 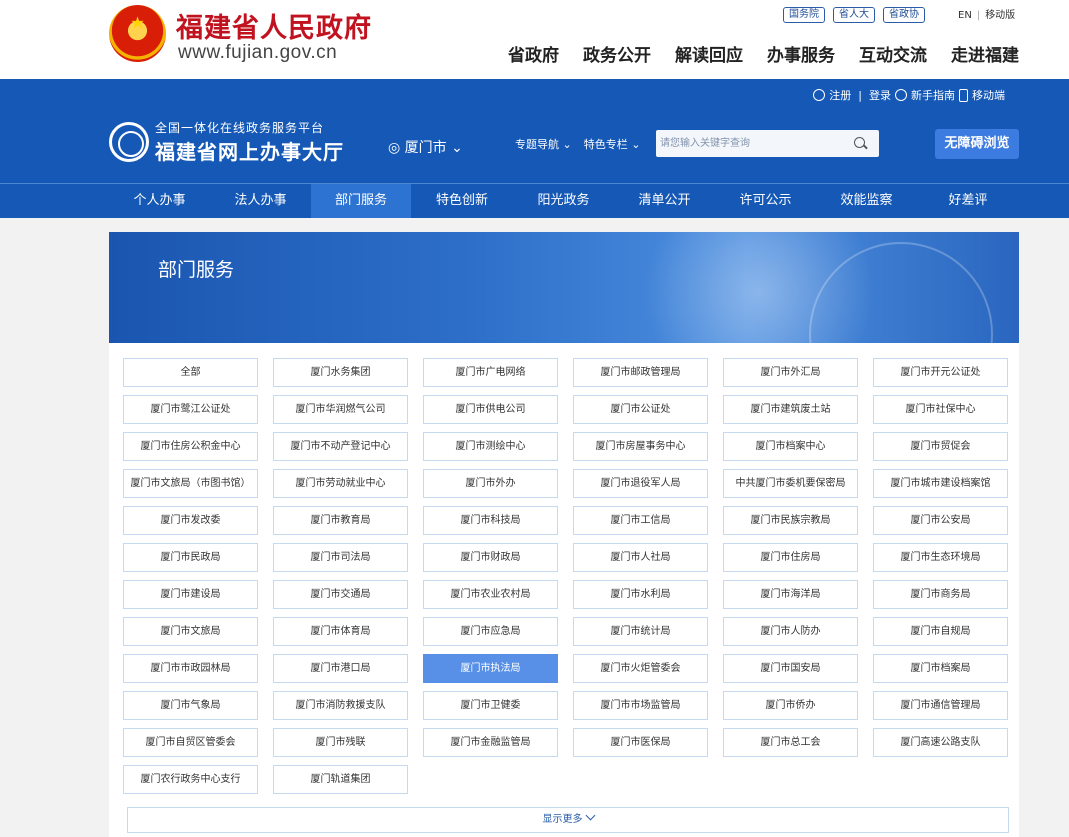 I want to click on accessibility-button: 无障碍浏览, so click(x=977, y=144).